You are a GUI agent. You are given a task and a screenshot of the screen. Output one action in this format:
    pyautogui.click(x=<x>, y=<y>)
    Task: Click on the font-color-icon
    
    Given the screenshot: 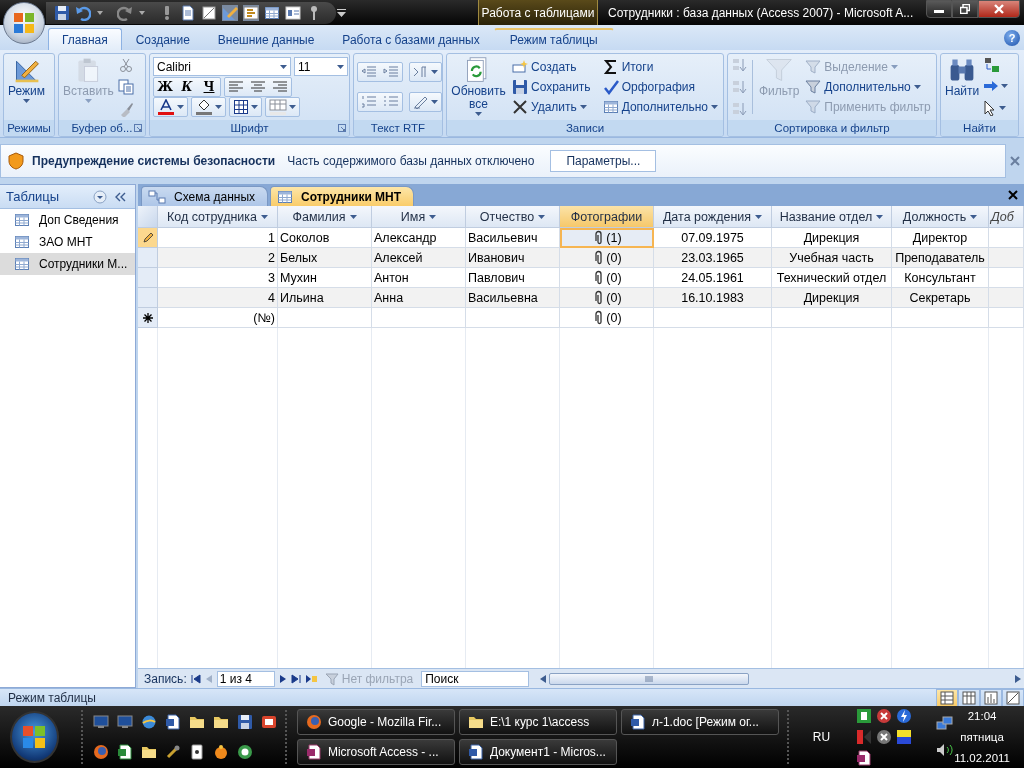 What is the action you would take?
    pyautogui.click(x=166, y=107)
    